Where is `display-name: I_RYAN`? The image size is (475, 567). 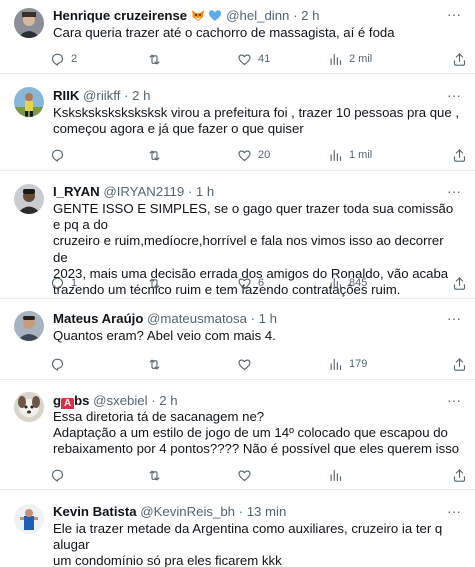 display-name: I_RYAN is located at coordinates (76, 191).